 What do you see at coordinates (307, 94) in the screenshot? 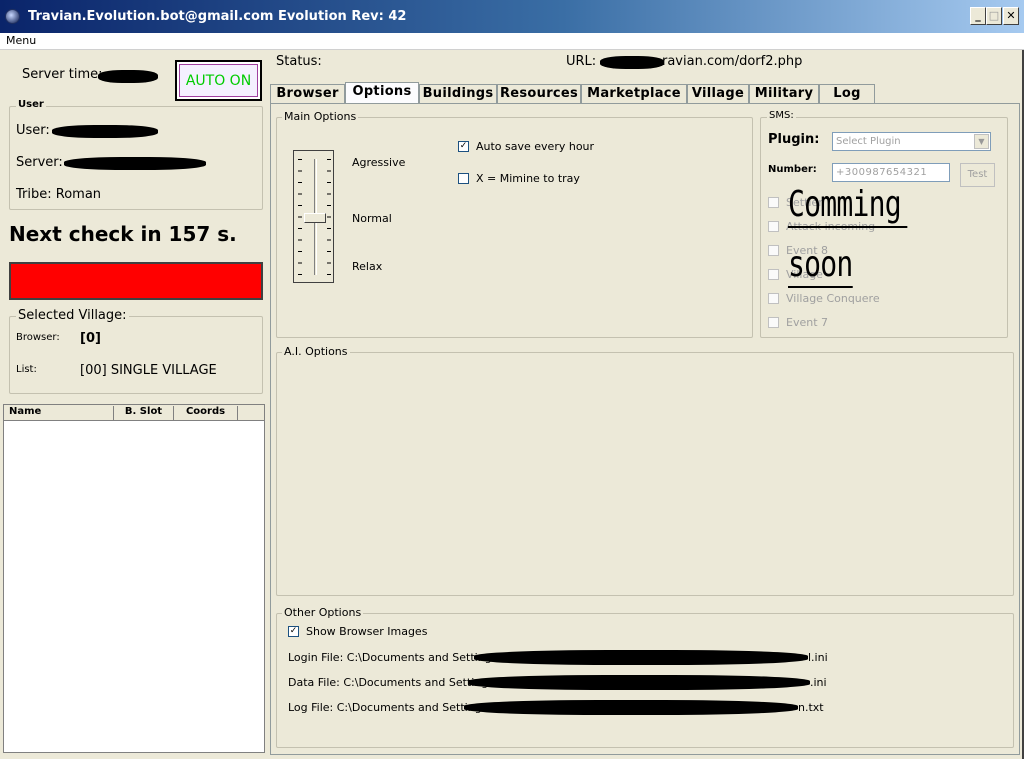
I see `tab-browser: Browser` at bounding box center [307, 94].